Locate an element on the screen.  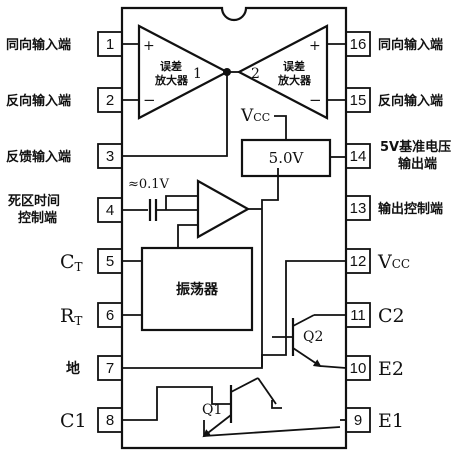
pin-label-5: CT is located at coordinates (71, 262).